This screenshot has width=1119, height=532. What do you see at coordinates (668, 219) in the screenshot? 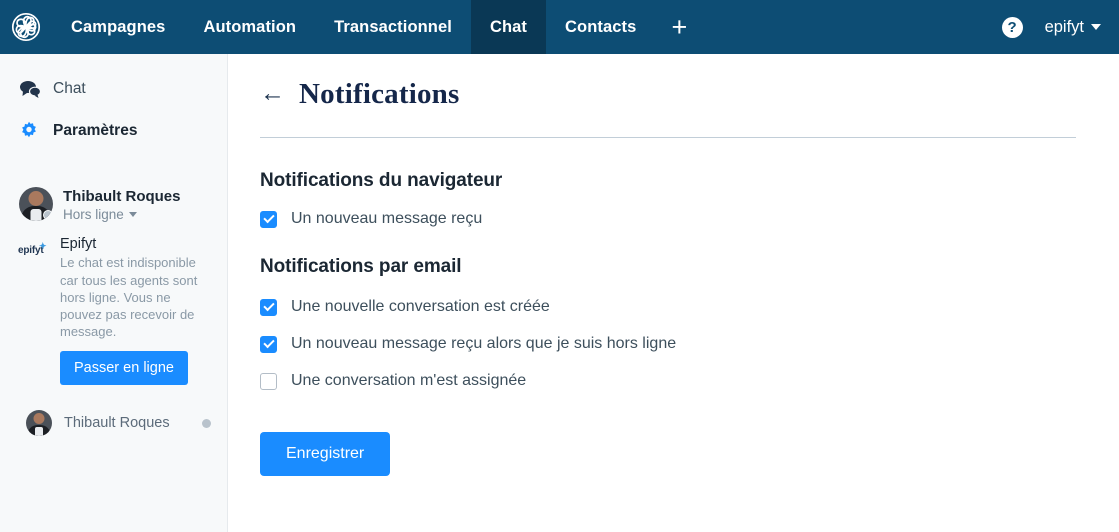
I see `checkbox-row-new-message-received: Un nouveau message reçu` at bounding box center [668, 219].